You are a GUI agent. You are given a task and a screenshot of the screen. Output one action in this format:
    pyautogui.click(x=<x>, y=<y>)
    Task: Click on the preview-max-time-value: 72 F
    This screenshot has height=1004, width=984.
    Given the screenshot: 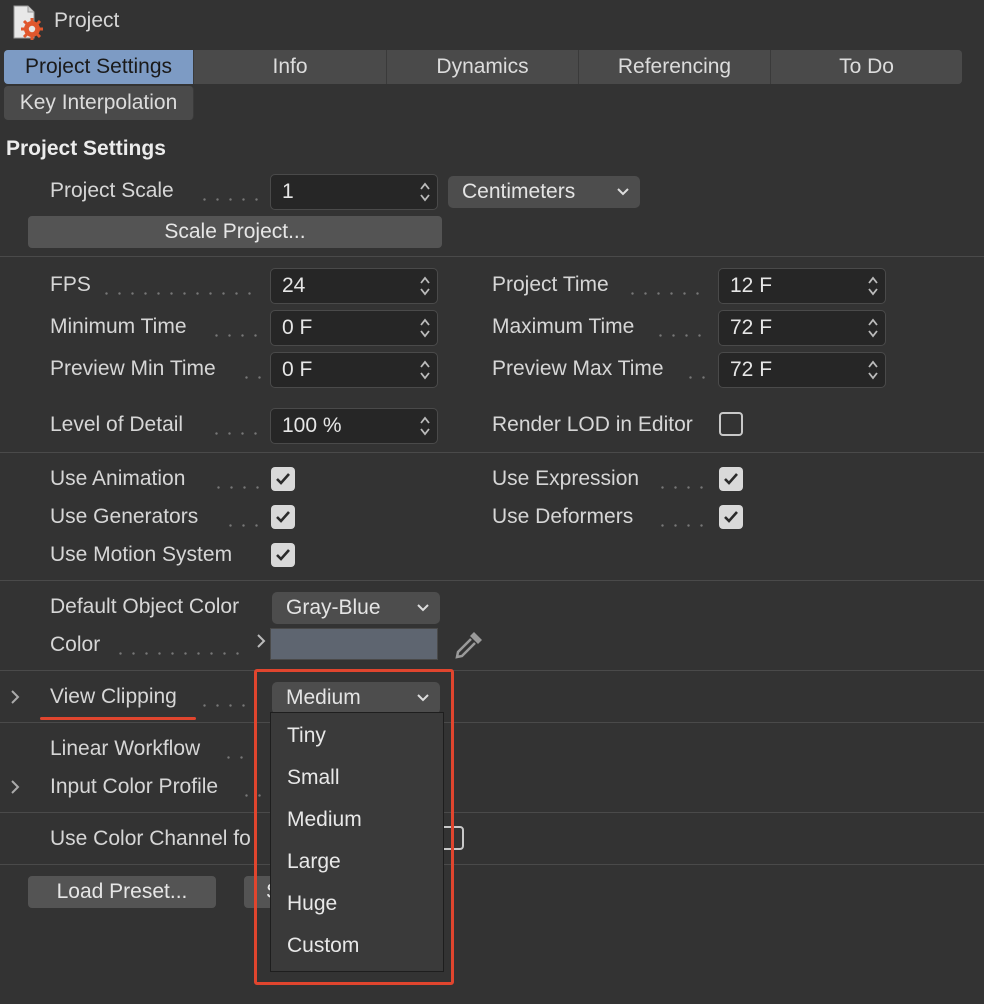 What is the action you would take?
    pyautogui.click(x=751, y=369)
    